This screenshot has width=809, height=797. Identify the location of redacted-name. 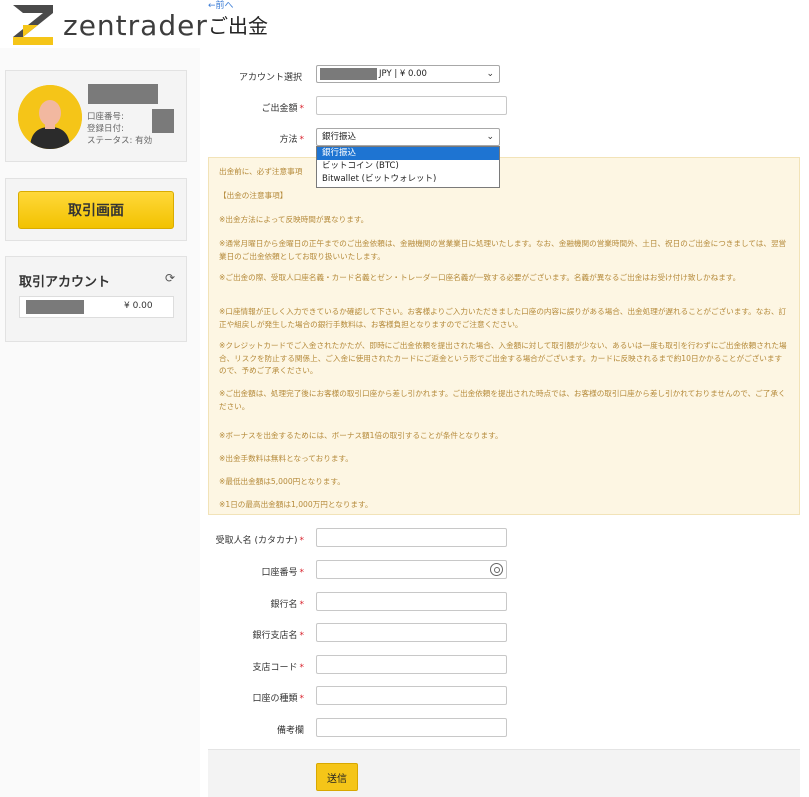
(123, 94).